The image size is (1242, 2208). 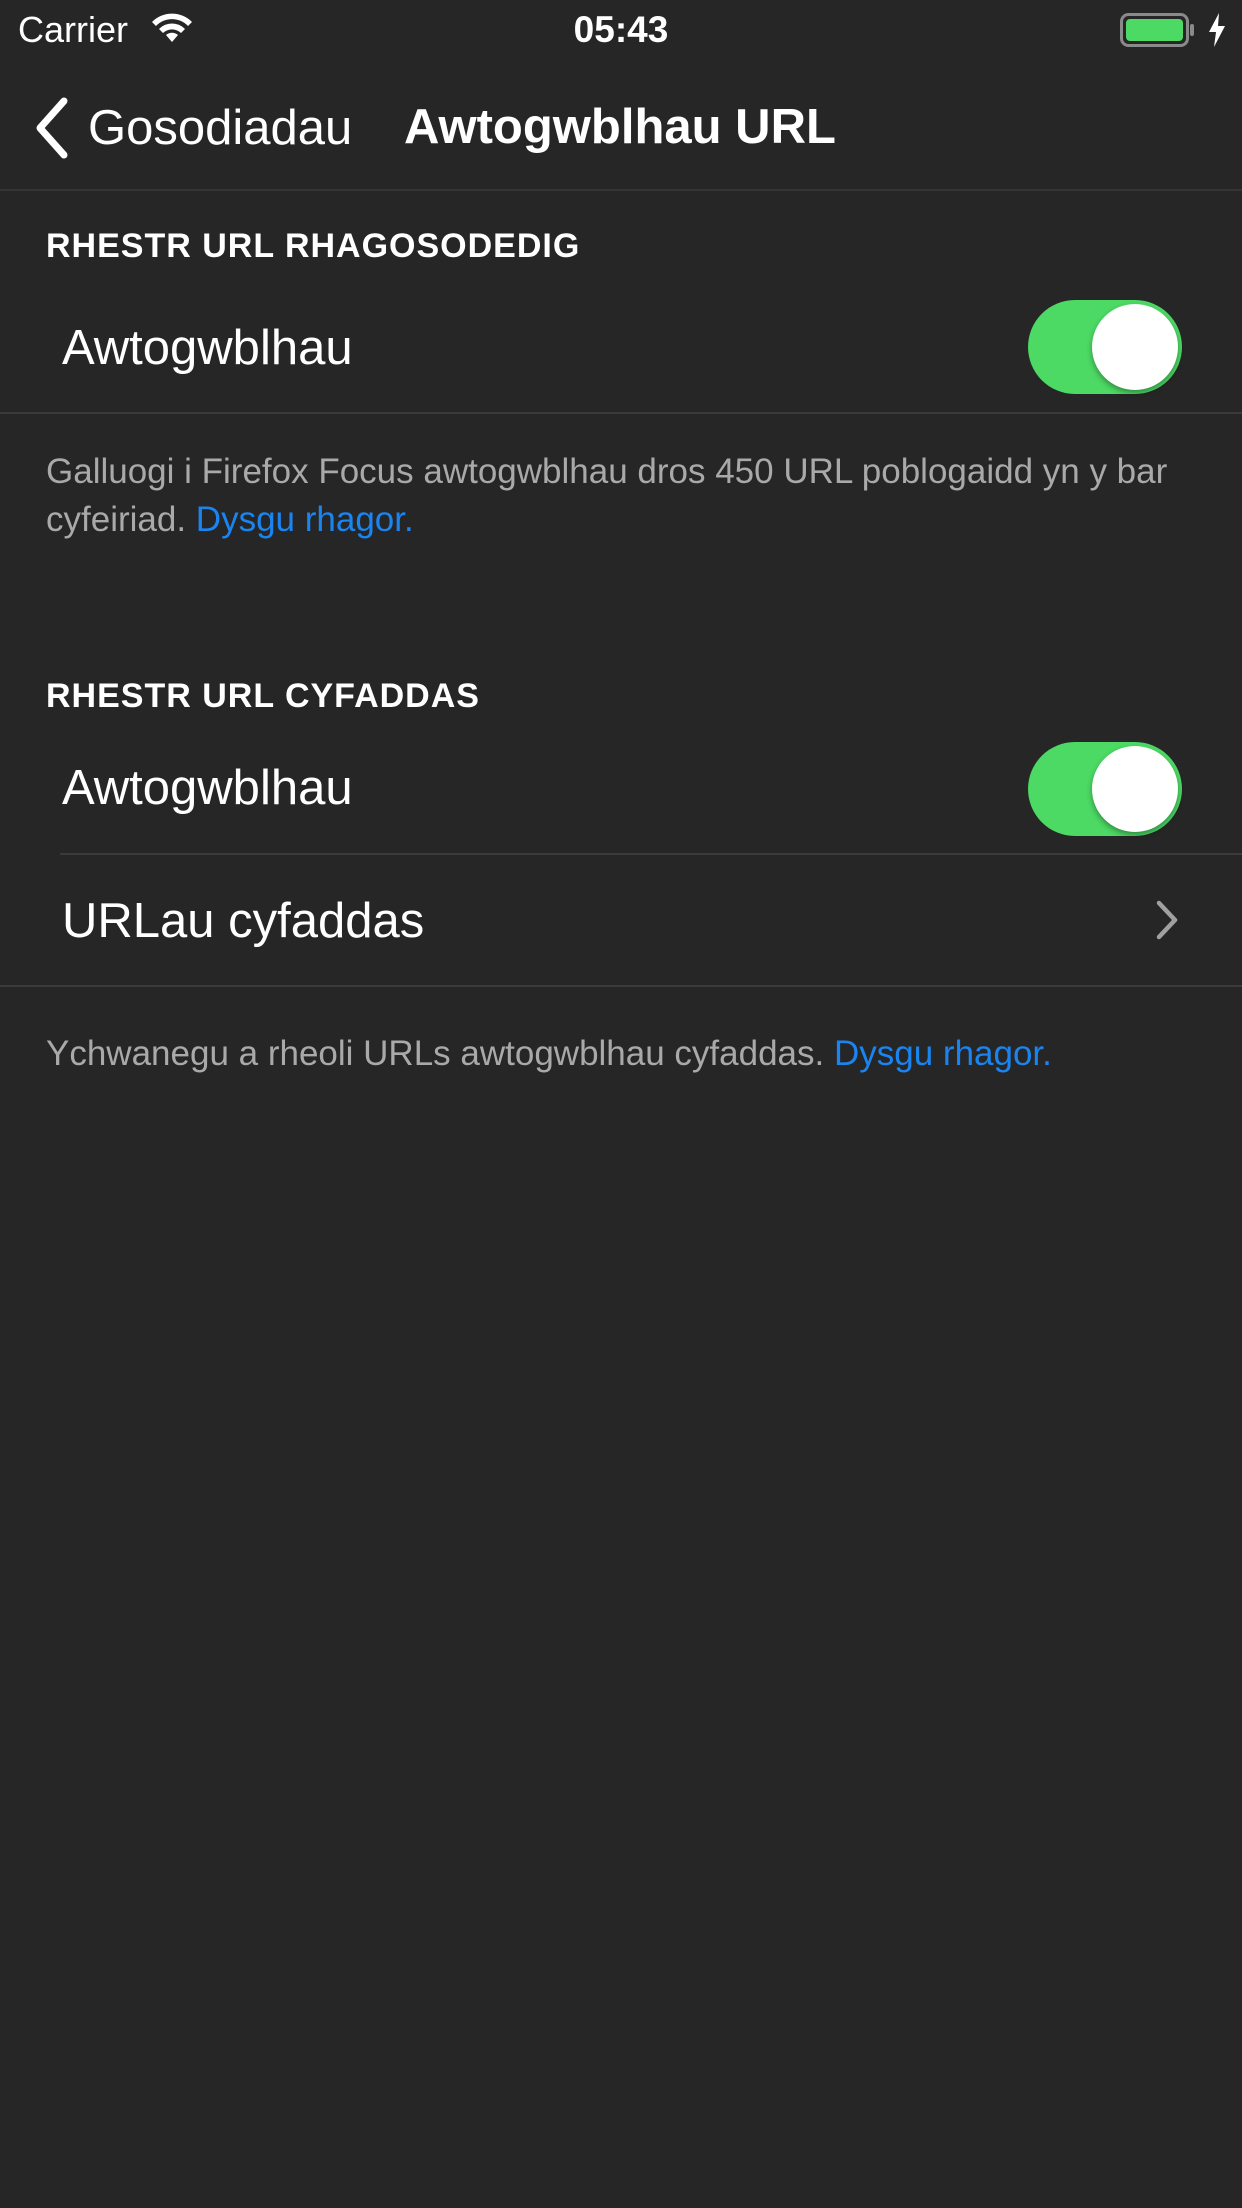 What do you see at coordinates (305, 519) in the screenshot?
I see `default-learn-more-link: Dysgu rhagor.` at bounding box center [305, 519].